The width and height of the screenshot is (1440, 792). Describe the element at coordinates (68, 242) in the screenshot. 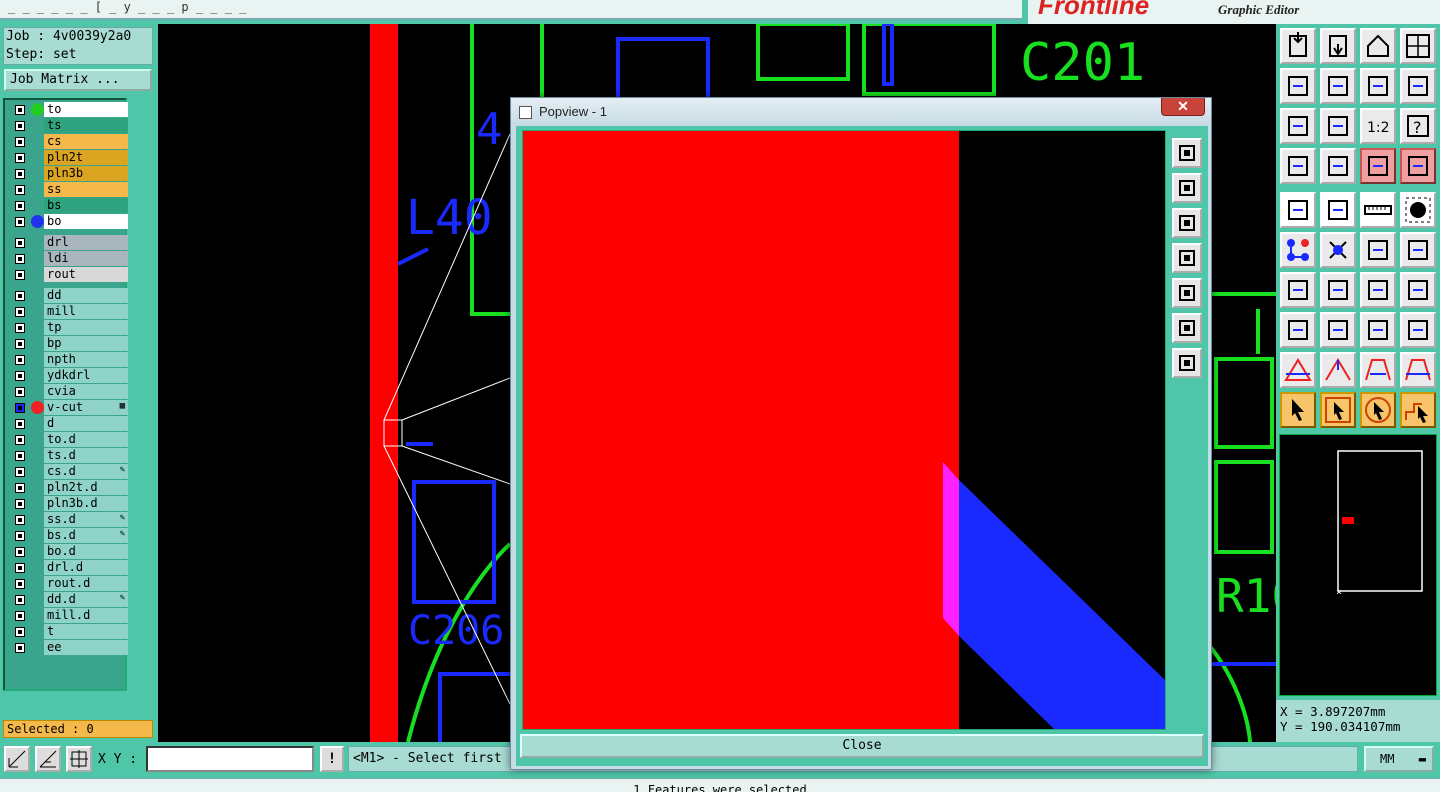

I see `layer-row-drl: drl` at that location.